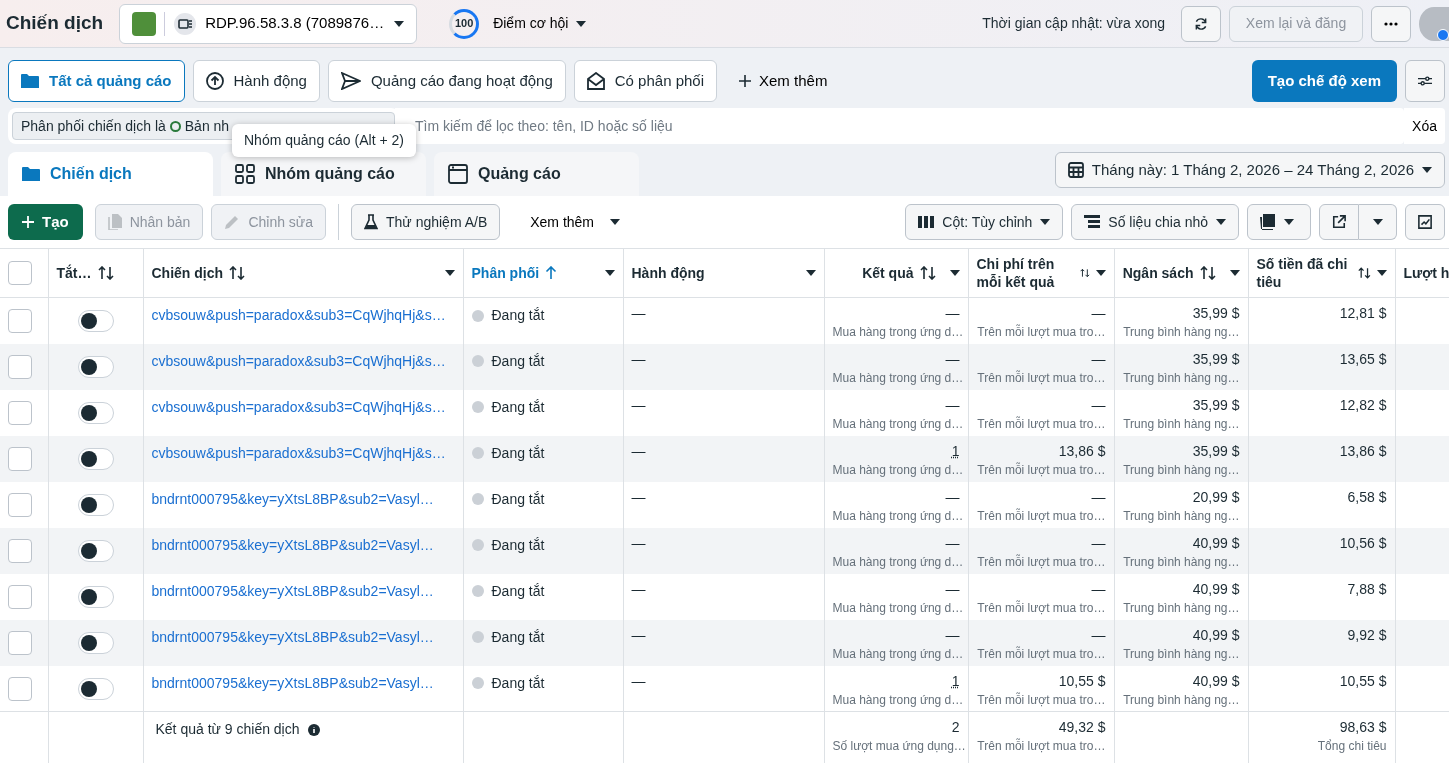  I want to click on column-header: Chiến dịch, so click(187, 273).